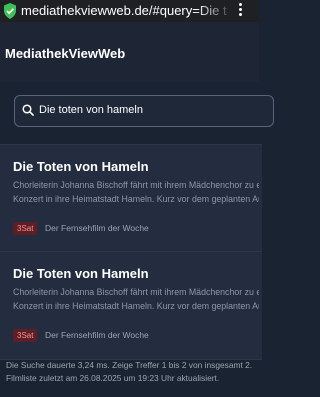 This screenshot has width=320, height=397. What do you see at coordinates (240, 11) in the screenshot?
I see `overflow-menu-icon` at bounding box center [240, 11].